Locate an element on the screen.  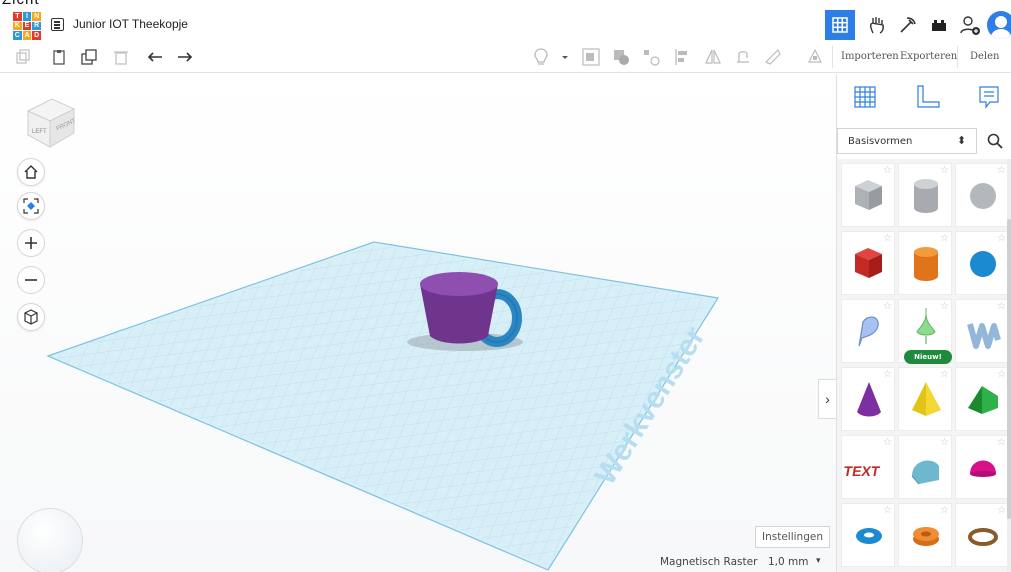
shape-pyramid: ☆ is located at coordinates (925, 399).